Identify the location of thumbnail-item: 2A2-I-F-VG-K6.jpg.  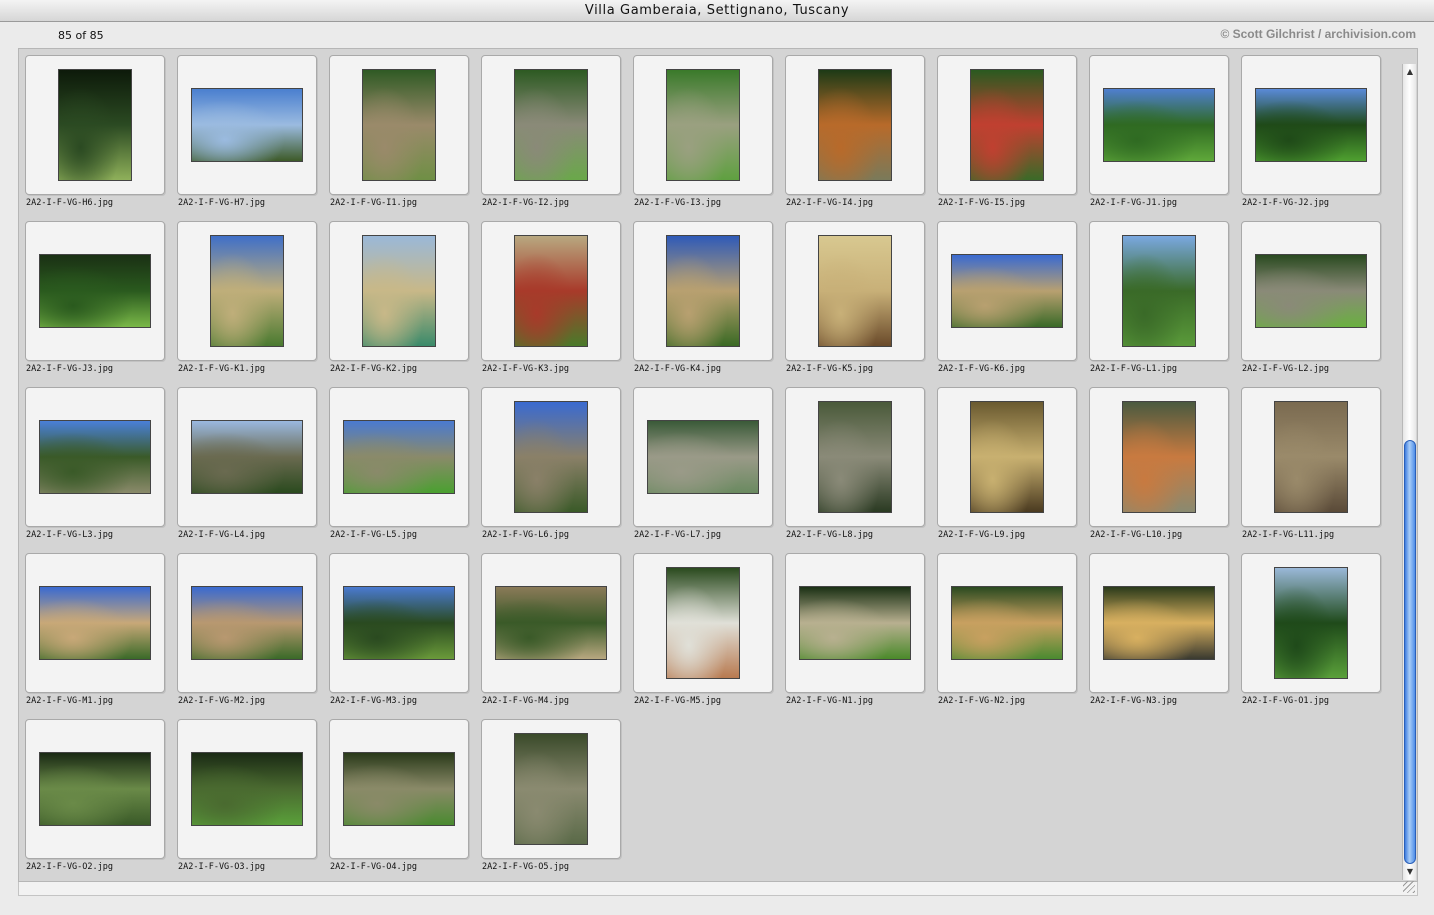
(1007, 295).